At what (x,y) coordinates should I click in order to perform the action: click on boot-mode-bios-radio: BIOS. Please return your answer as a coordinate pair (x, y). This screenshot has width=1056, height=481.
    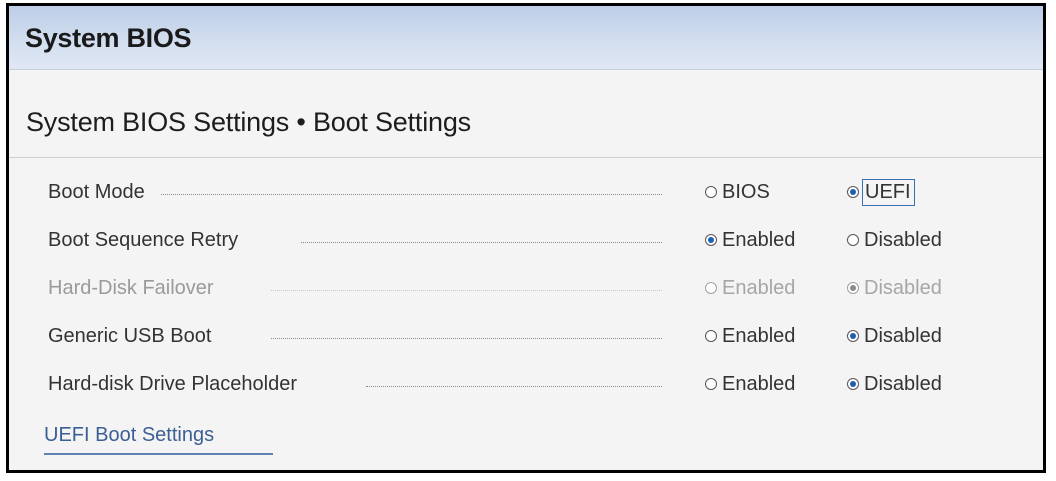
    Looking at the image, I should click on (737, 192).